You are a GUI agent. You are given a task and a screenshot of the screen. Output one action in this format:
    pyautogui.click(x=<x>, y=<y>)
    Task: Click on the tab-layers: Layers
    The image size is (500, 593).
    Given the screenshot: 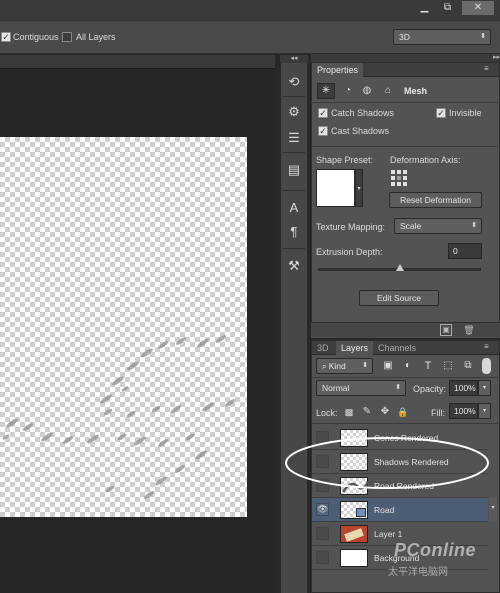 What is the action you would take?
    pyautogui.click(x=355, y=348)
    